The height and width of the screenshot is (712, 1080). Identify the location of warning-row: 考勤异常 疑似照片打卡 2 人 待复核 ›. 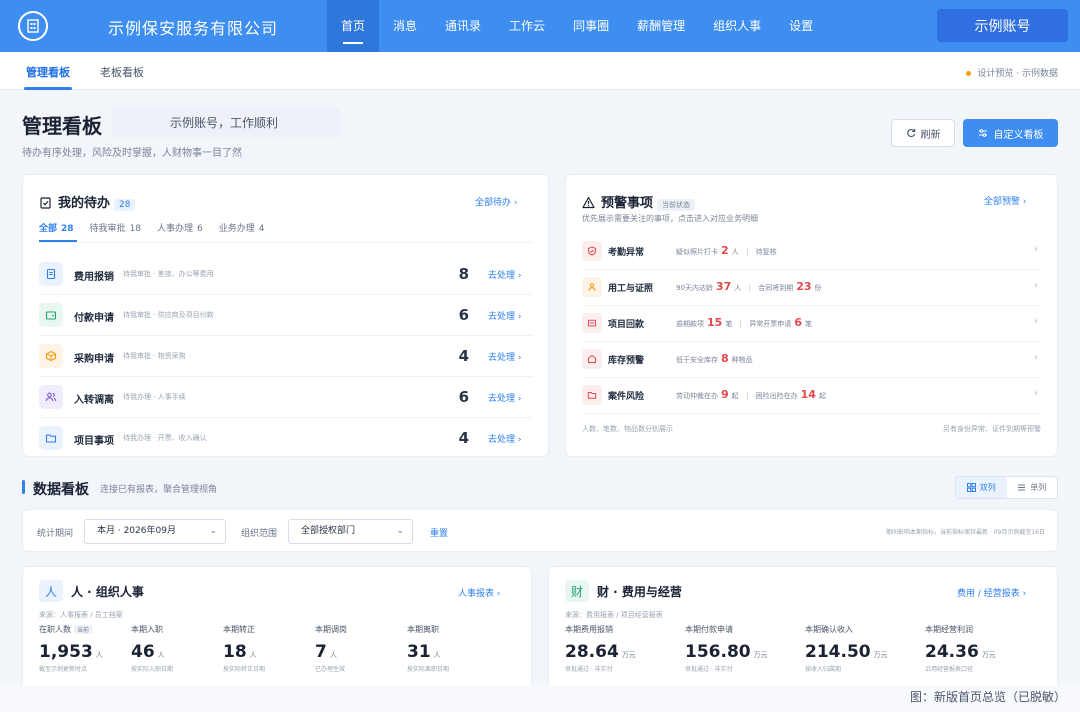
(811, 252).